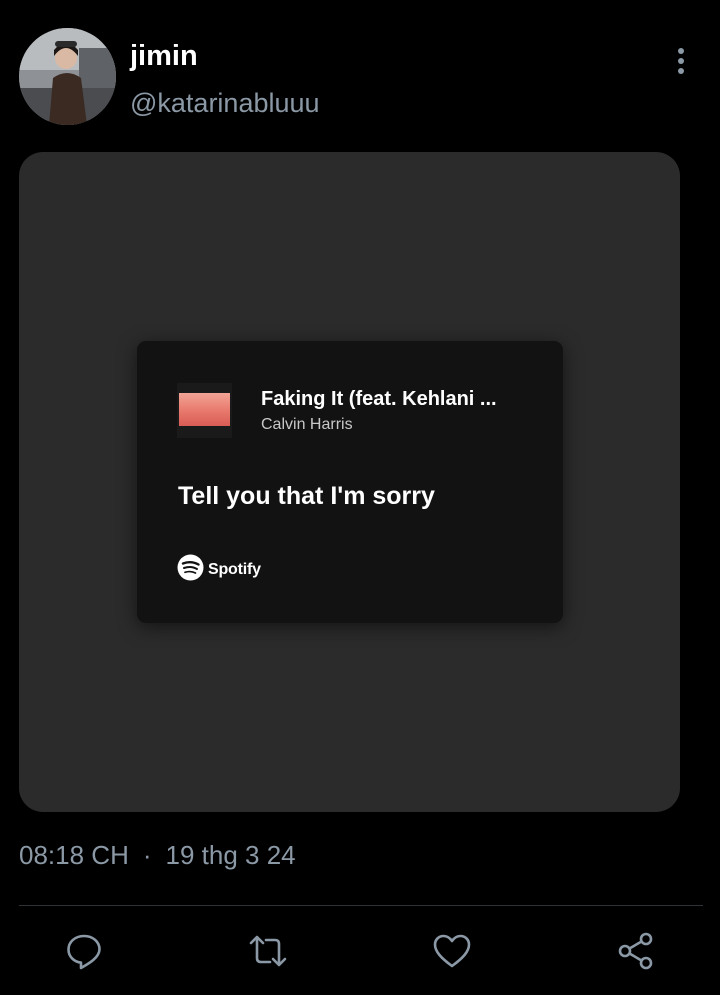 The height and width of the screenshot is (995, 720). Describe the element at coordinates (307, 424) in the screenshot. I see `song-artist: Calvin Harris` at that location.